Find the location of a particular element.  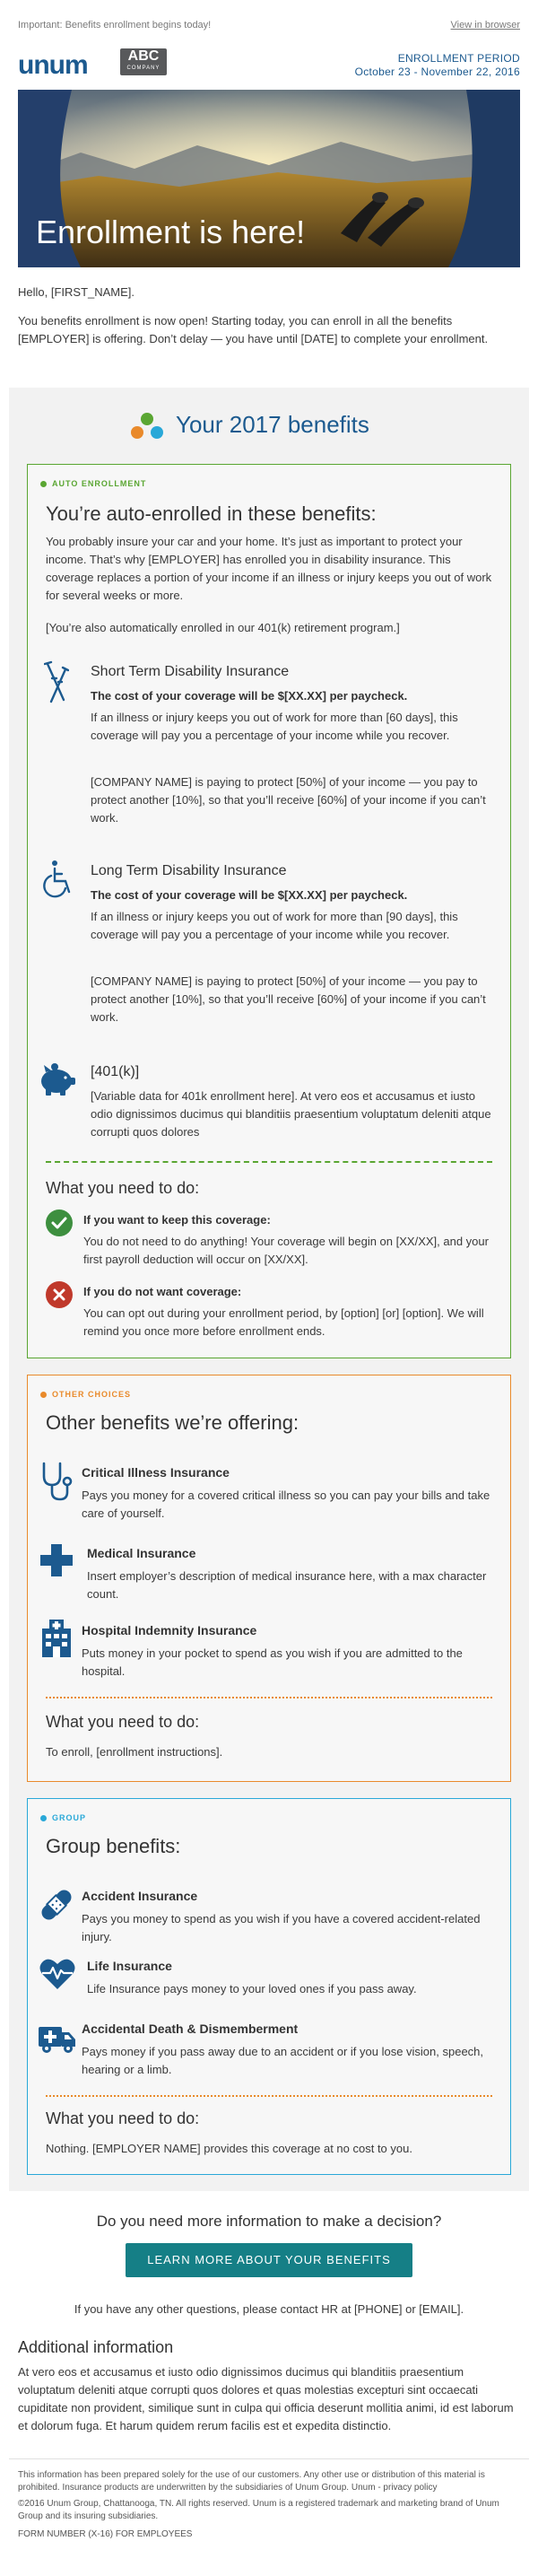

hospital-indemnity-title: Hospital Indemnity Insurance is located at coordinates (169, 1630).